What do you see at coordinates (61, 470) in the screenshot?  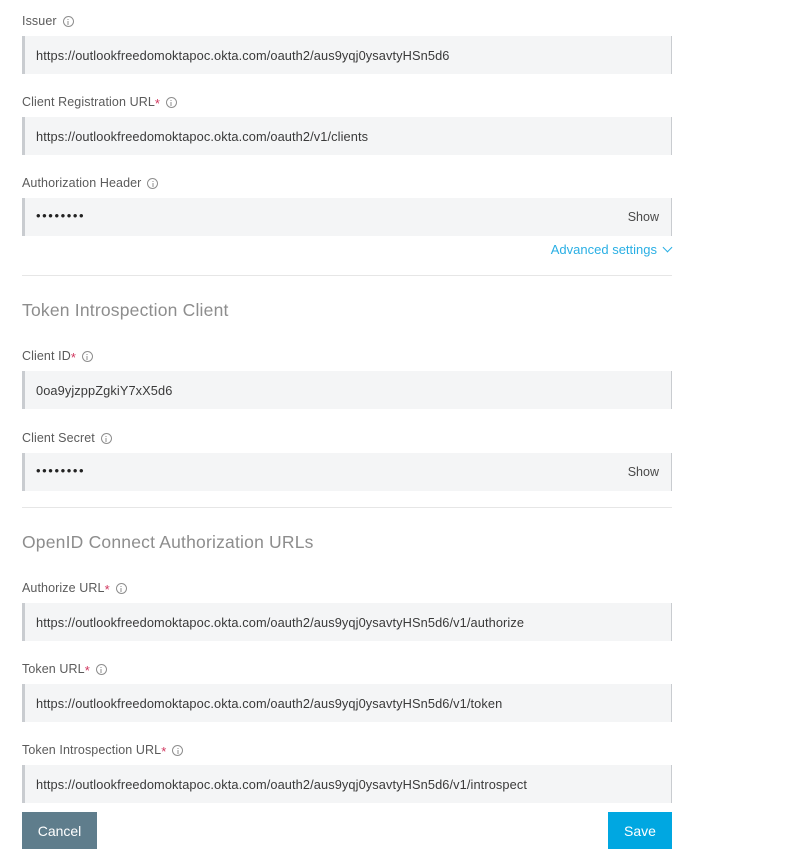 I see `client-secret-masked-value: ••••••••` at bounding box center [61, 470].